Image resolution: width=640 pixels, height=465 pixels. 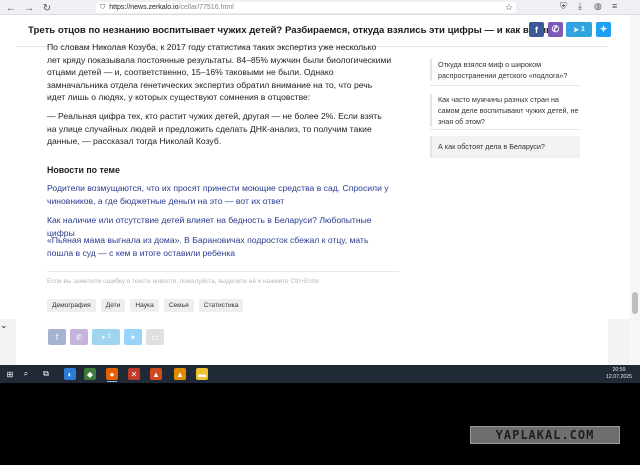 What do you see at coordinates (11, 8) in the screenshot?
I see `back-arrow-icon: ←` at bounding box center [11, 8].